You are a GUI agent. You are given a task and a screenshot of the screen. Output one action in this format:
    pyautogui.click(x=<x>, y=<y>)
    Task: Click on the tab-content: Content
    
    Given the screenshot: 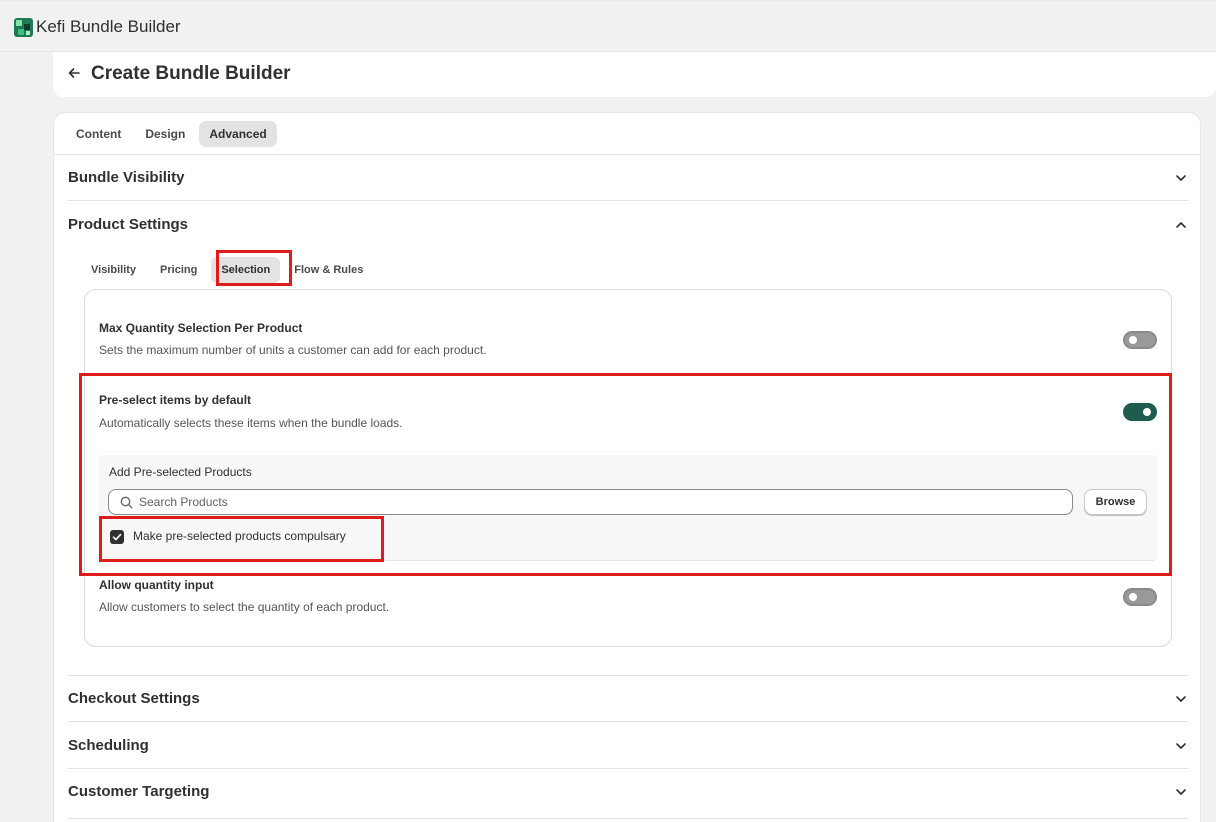 What is the action you would take?
    pyautogui.click(x=98, y=134)
    